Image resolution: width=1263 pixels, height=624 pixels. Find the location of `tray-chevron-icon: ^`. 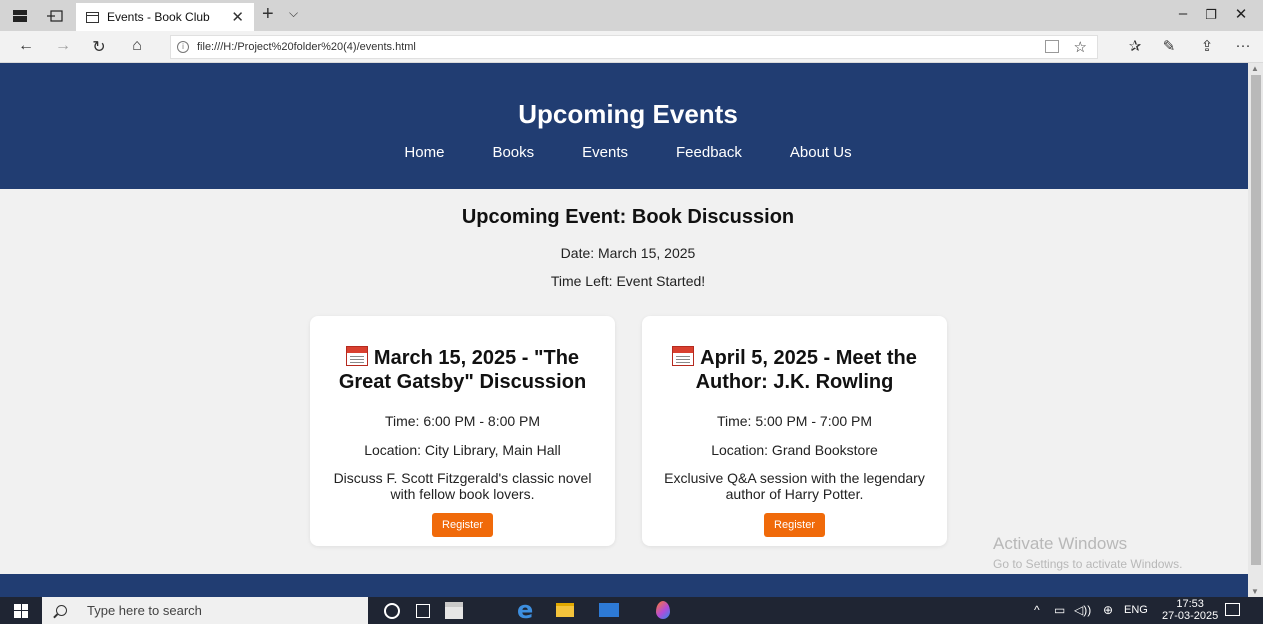

tray-chevron-icon: ^ is located at coordinates (1037, 610).